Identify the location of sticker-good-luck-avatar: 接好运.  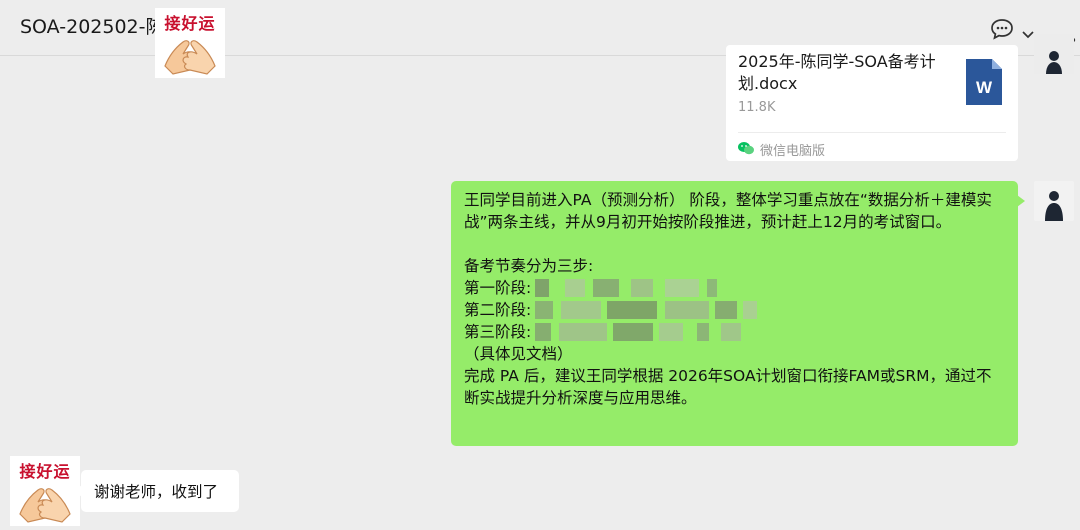
(45, 491).